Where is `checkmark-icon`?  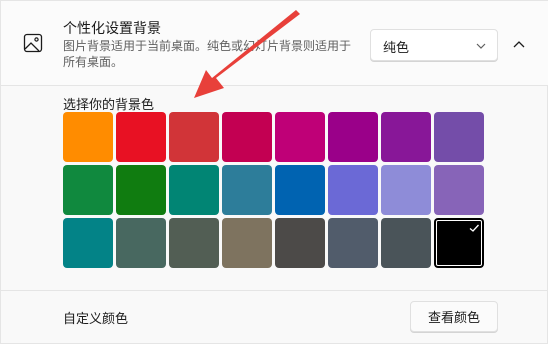
checkmark-icon is located at coordinates (474, 228).